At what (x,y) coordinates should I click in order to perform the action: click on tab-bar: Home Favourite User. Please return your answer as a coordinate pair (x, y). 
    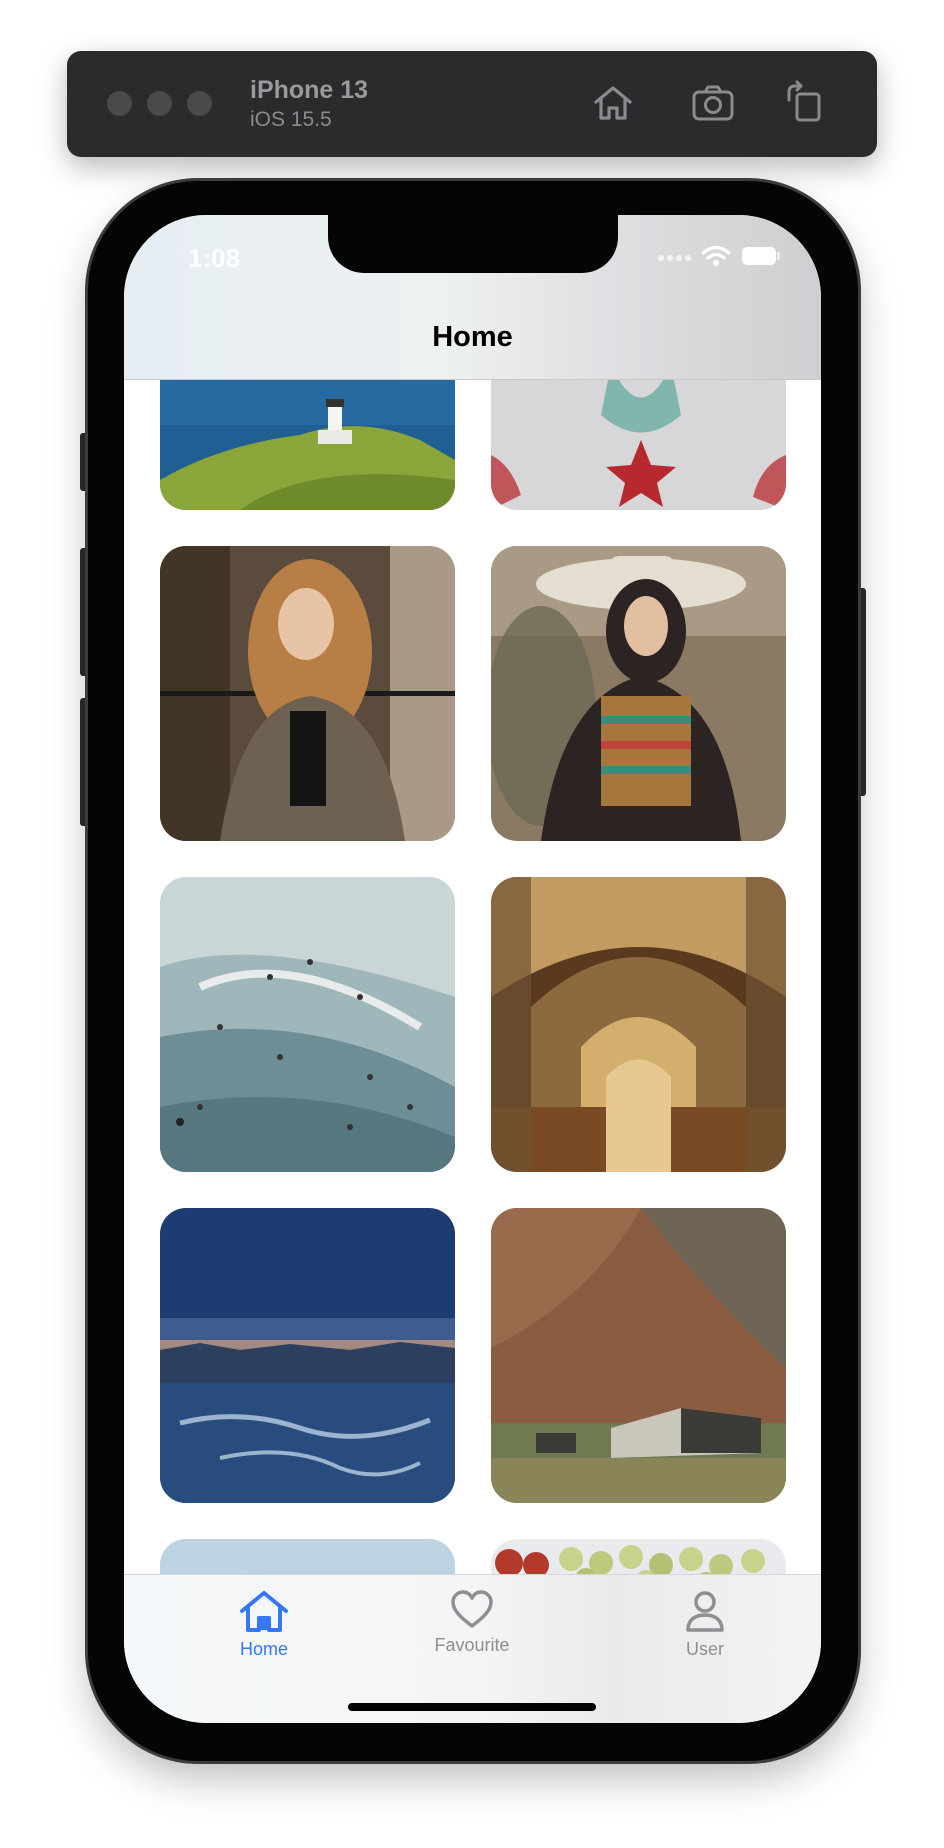
    Looking at the image, I should click on (472, 1648).